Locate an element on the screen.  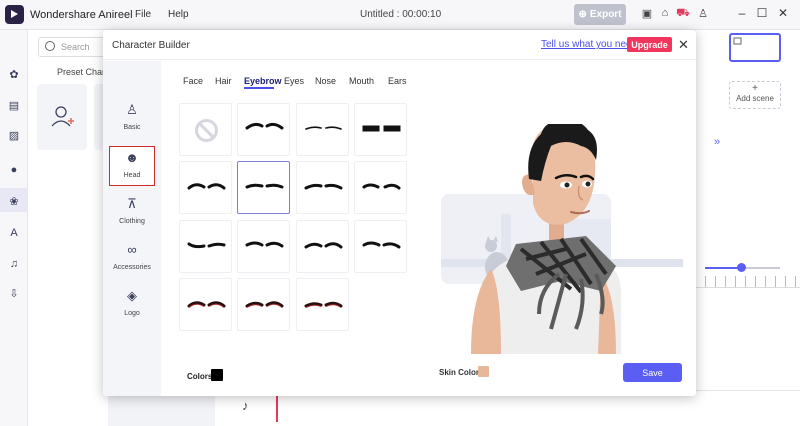
category-label: Clothing is located at coordinates (132, 221).